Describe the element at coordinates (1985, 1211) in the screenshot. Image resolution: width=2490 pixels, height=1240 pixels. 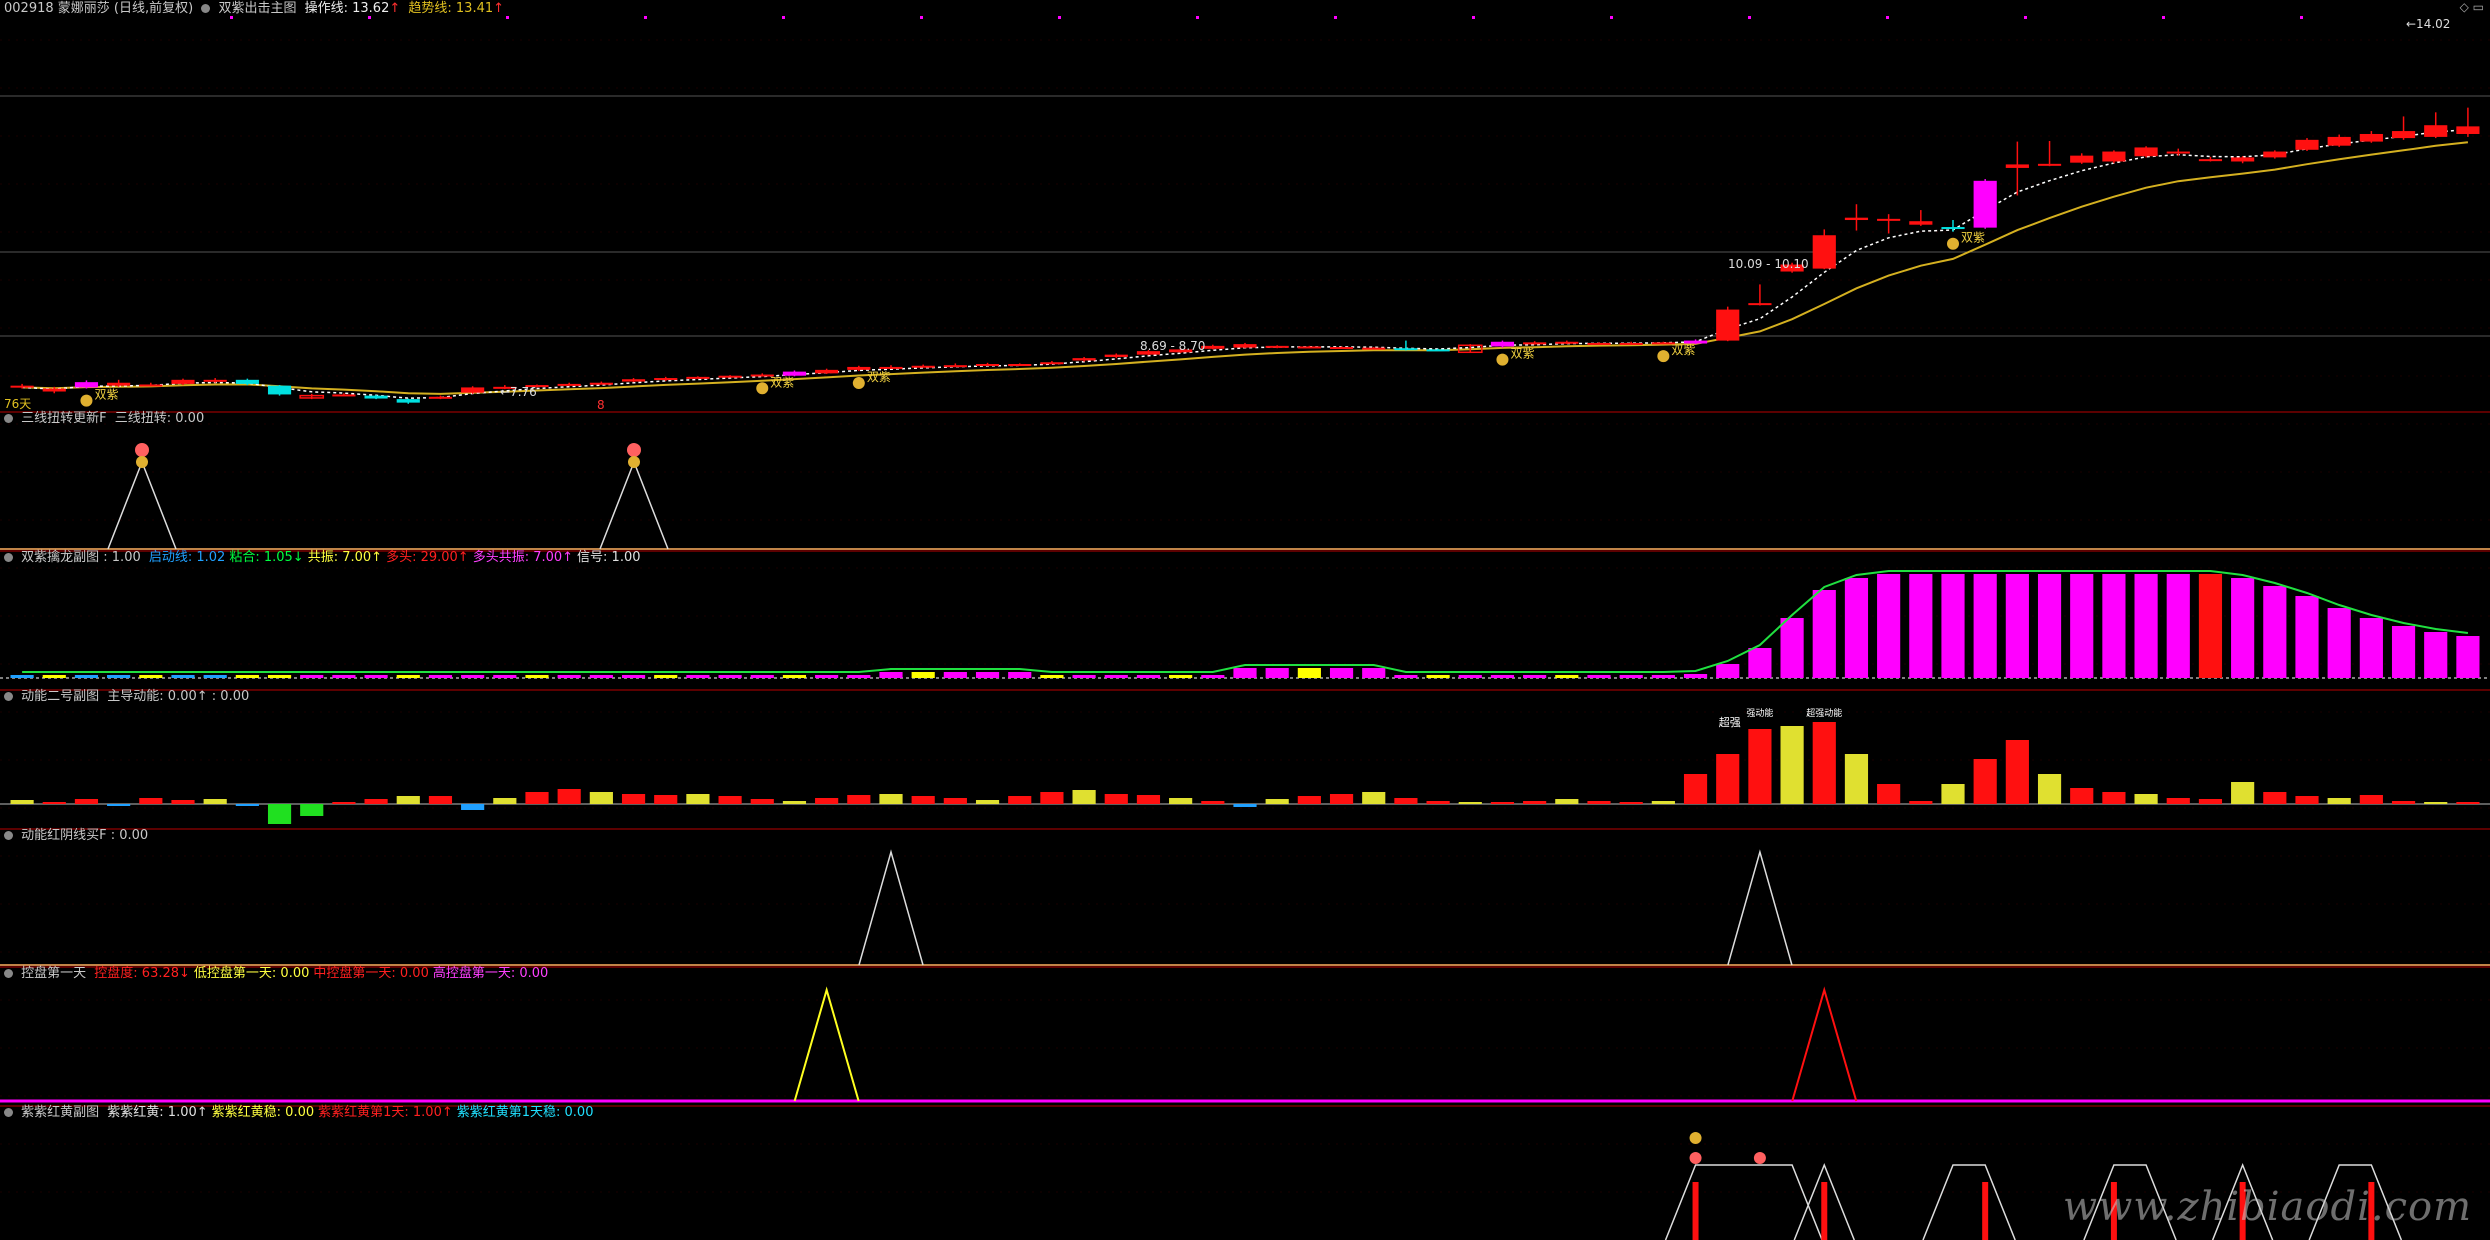
I see `panel6-red-bar` at that location.